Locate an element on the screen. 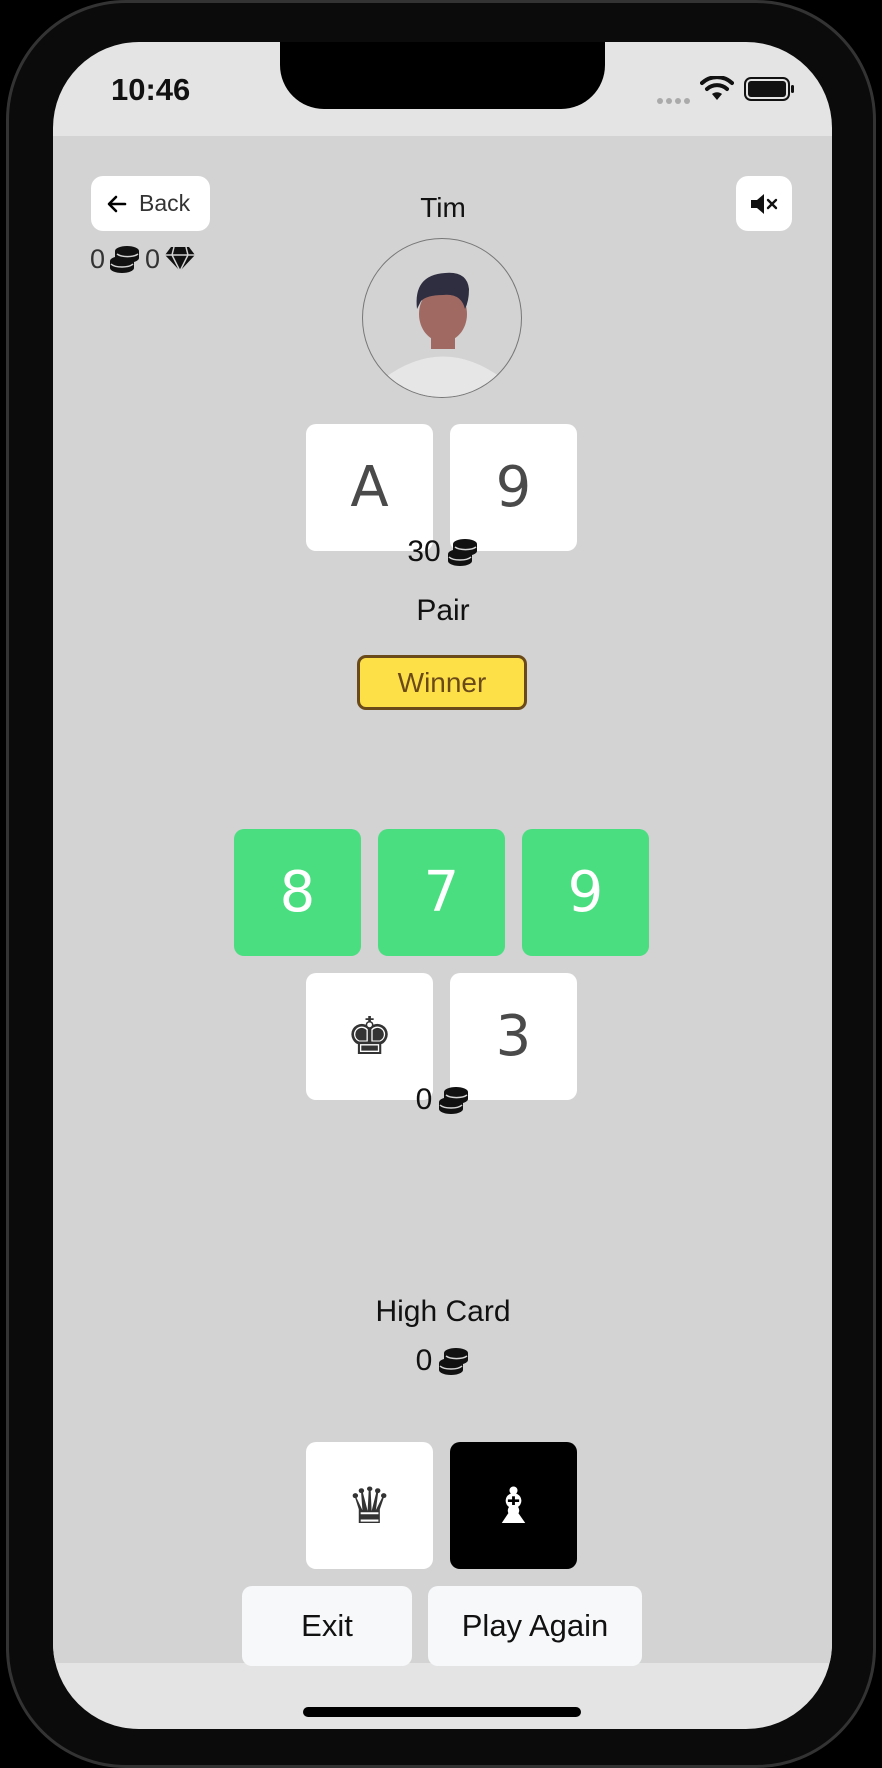 The width and height of the screenshot is (882, 1768). avatar is located at coordinates (442, 318).